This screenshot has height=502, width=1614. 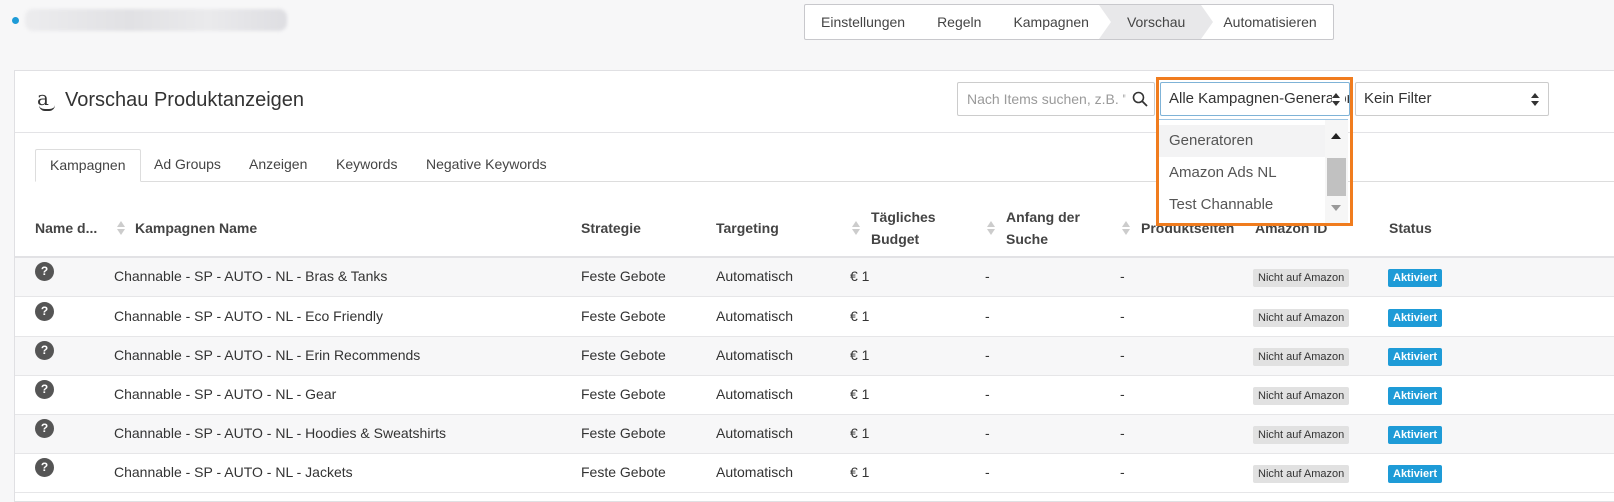 I want to click on scroll-up-icon, so click(x=1336, y=136).